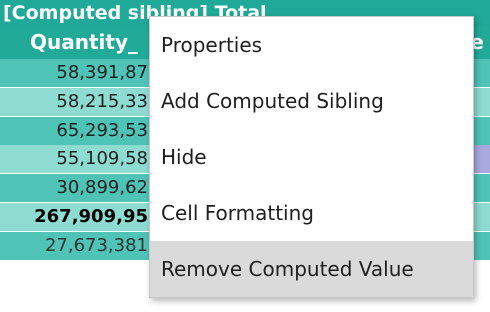 Image resolution: width=490 pixels, height=312 pixels. I want to click on menu-item-hide: Hide, so click(311, 157).